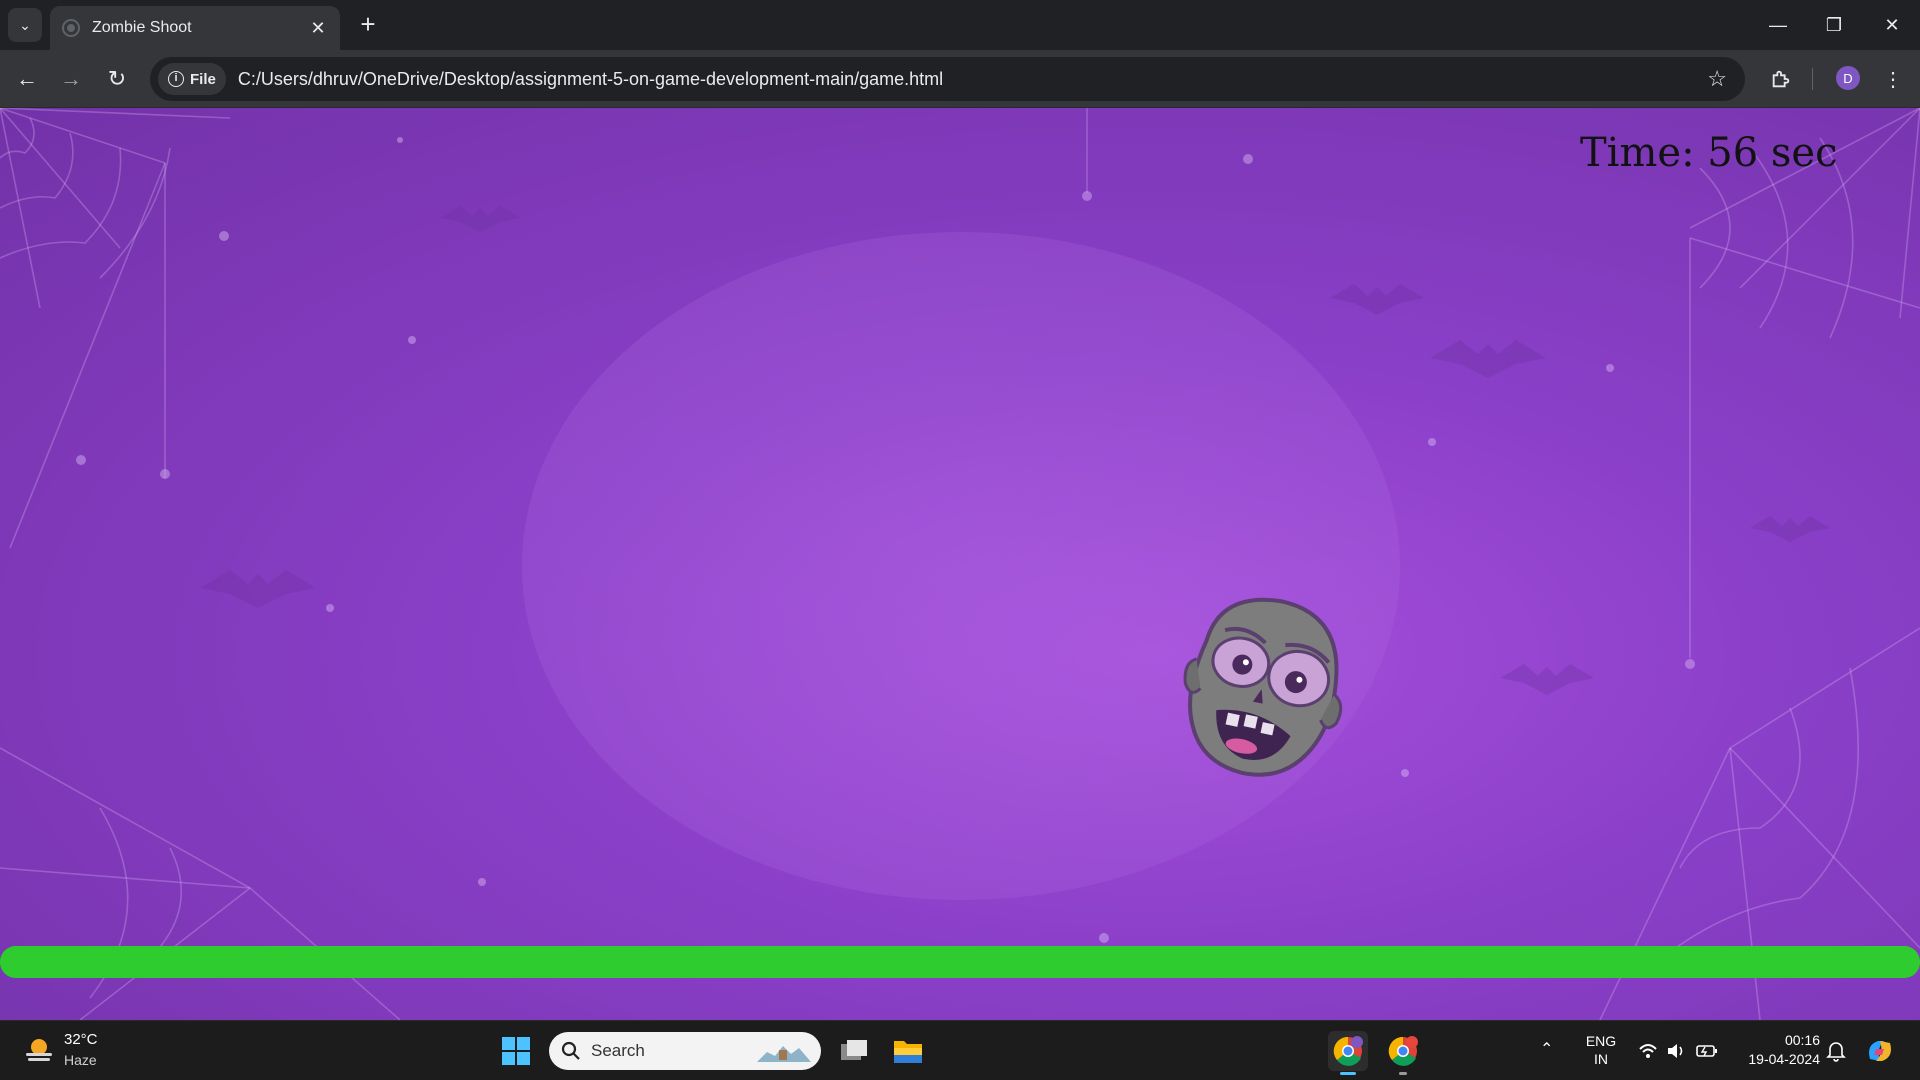  What do you see at coordinates (115, 328) in the screenshot?
I see `cobweb-top-left` at bounding box center [115, 328].